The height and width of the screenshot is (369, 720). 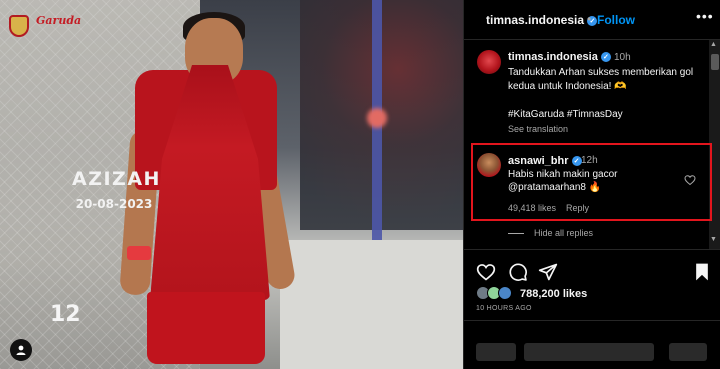 What do you see at coordinates (688, 352) in the screenshot?
I see `blurred-post-button` at bounding box center [688, 352].